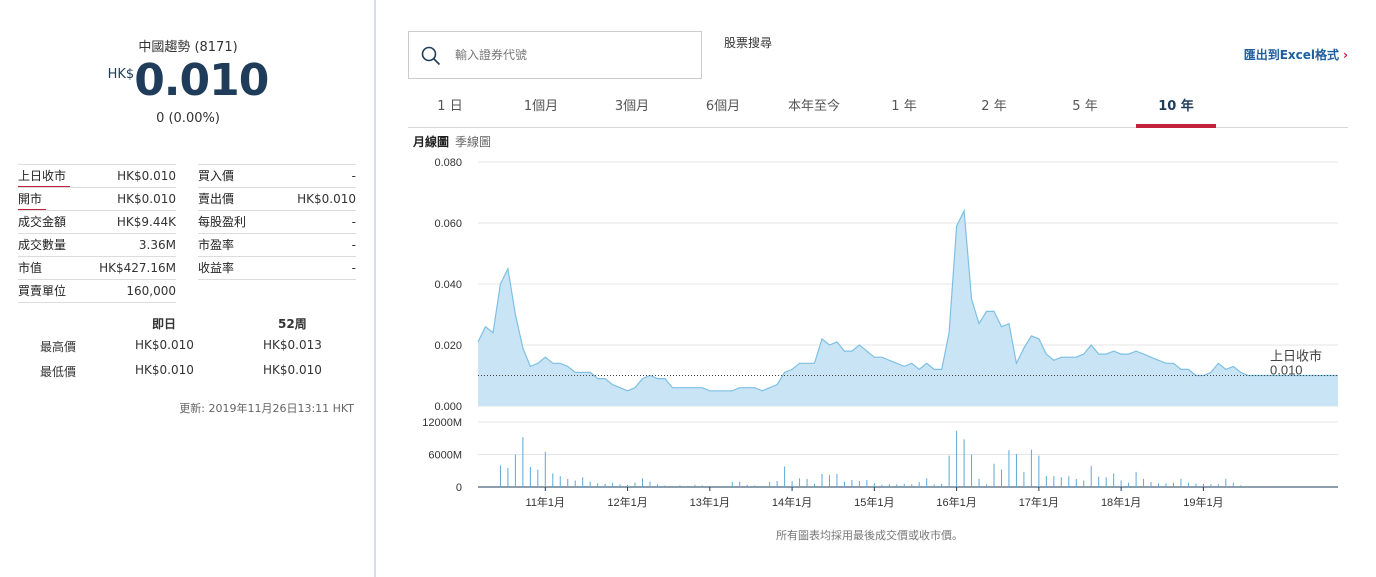  I want to click on price-currency: HK$, so click(121, 74).